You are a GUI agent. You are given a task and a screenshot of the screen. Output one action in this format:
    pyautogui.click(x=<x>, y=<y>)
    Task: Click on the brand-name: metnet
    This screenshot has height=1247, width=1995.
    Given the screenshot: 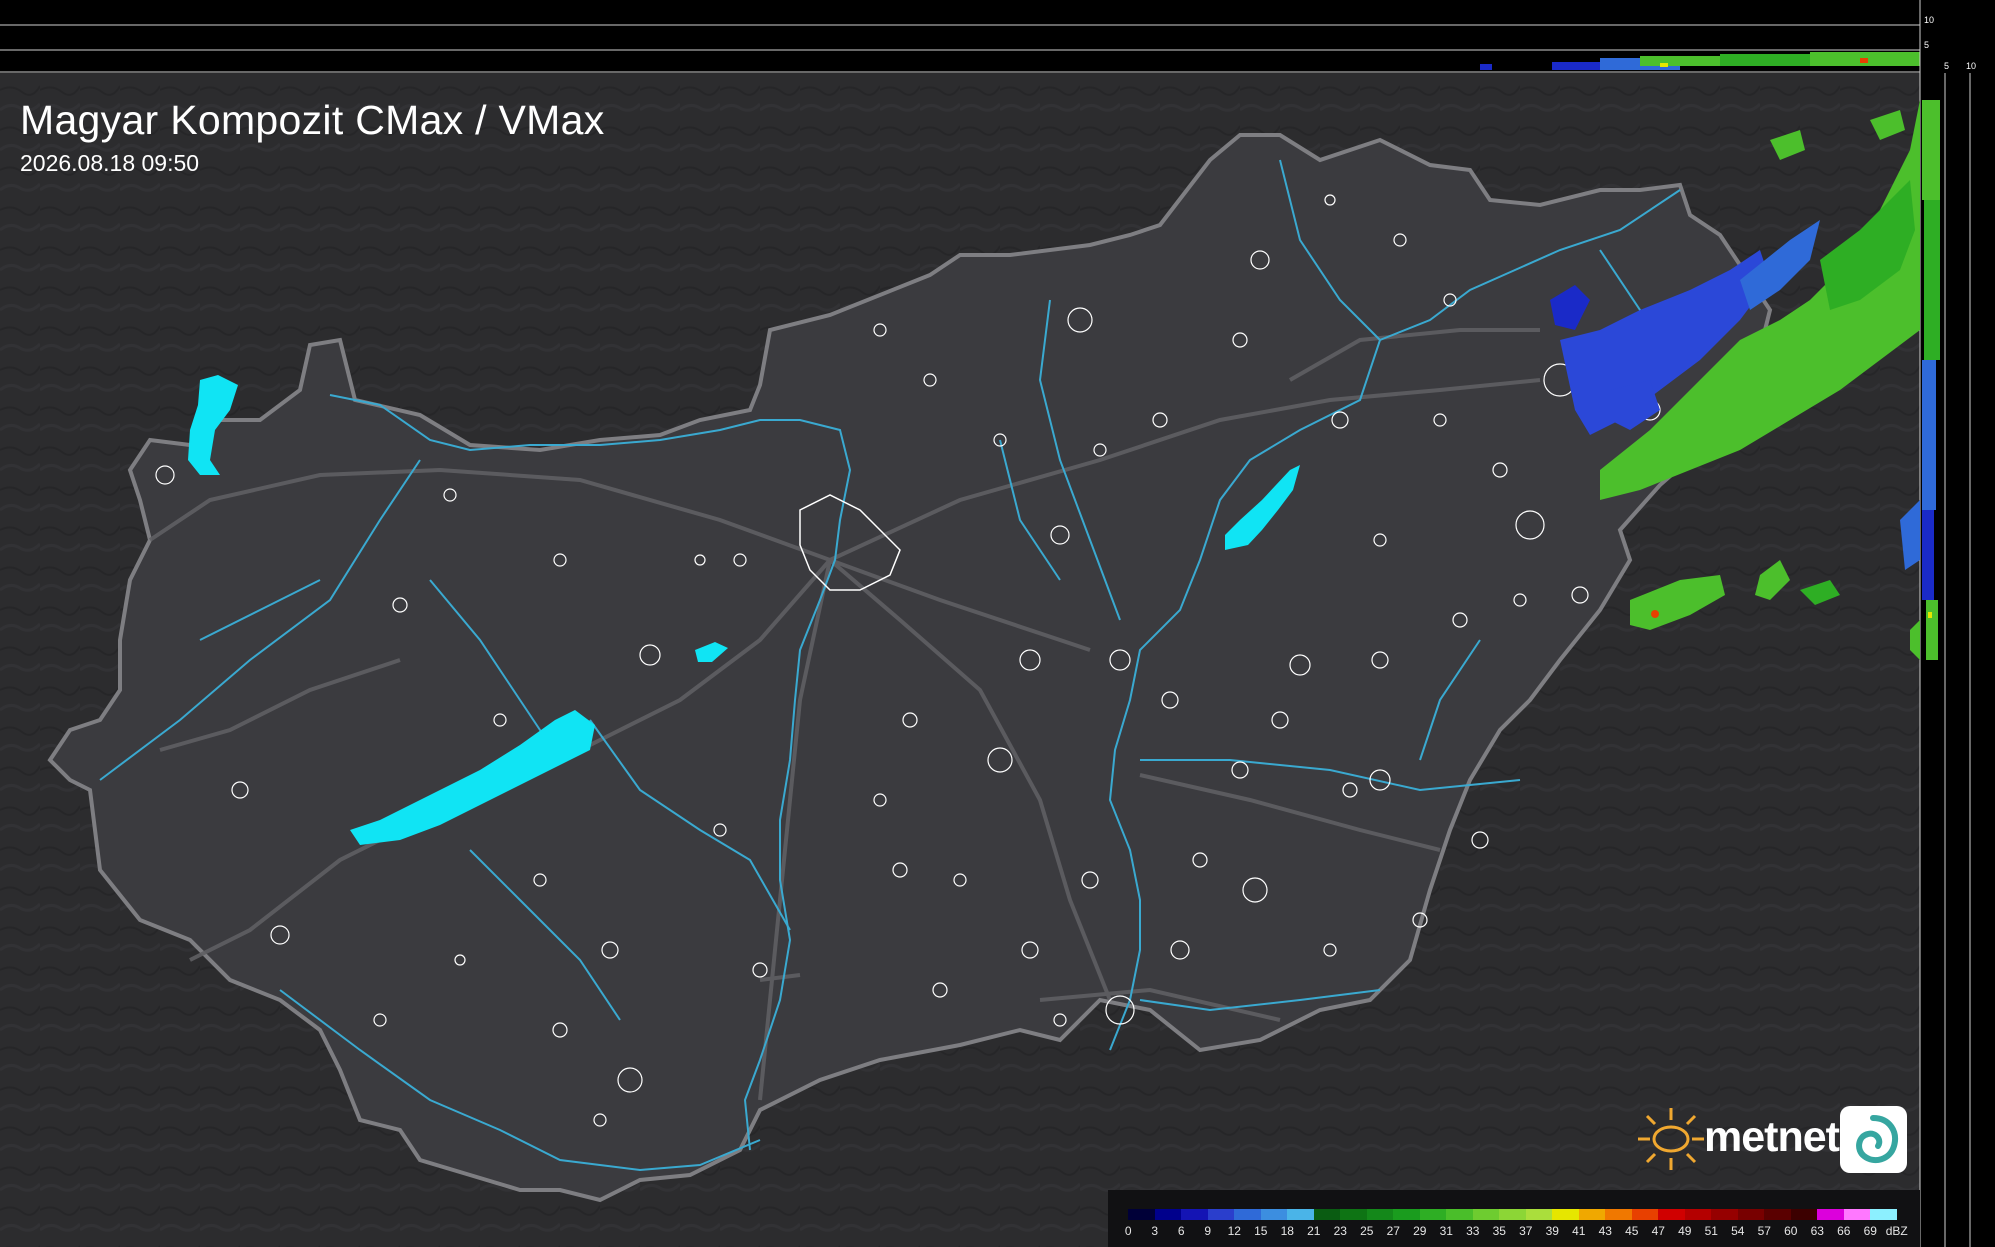 What is the action you would take?
    pyautogui.click(x=1772, y=1137)
    